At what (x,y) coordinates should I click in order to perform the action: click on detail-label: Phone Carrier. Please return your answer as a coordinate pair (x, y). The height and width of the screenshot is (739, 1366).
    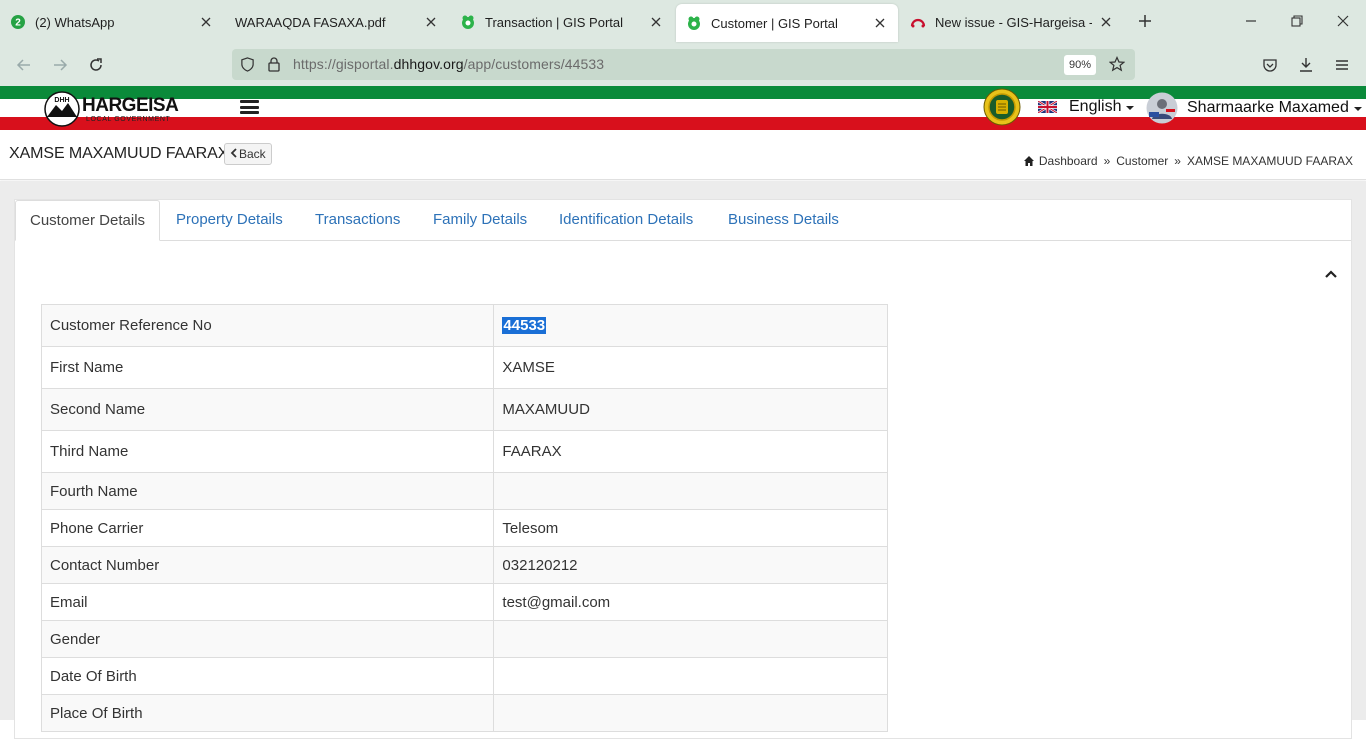
    Looking at the image, I should click on (267, 528).